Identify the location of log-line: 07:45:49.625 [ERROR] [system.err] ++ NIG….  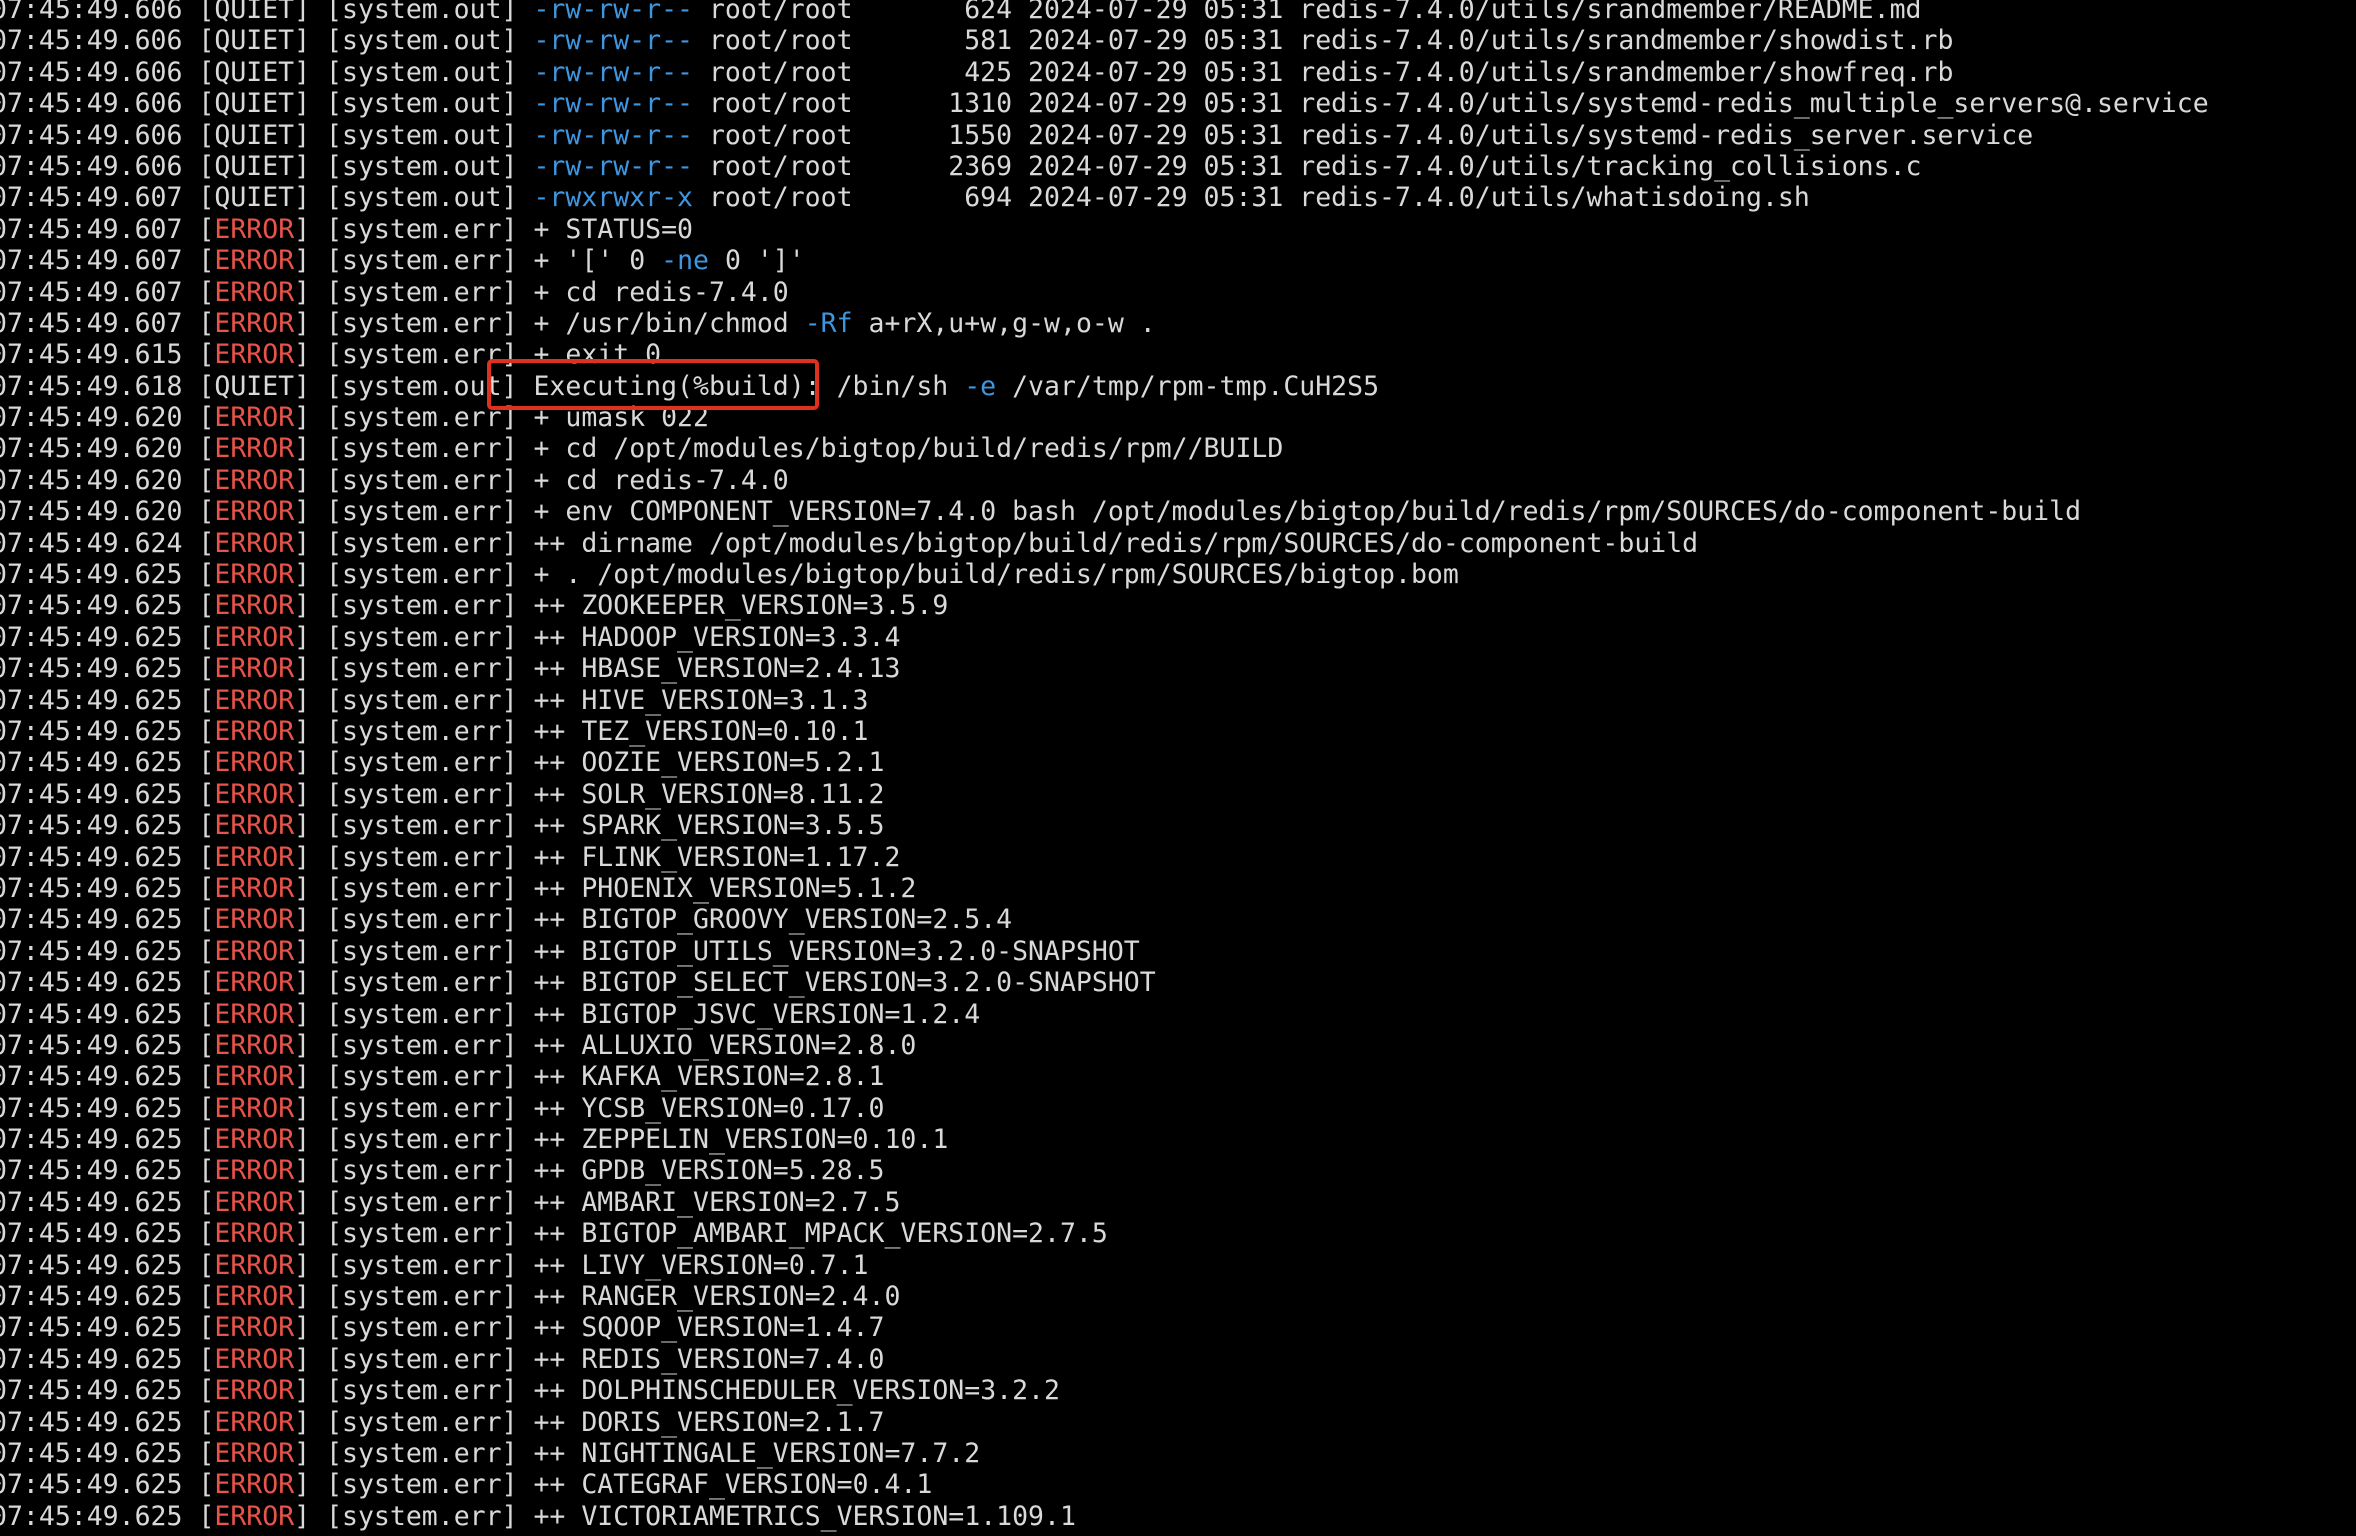
(1178, 1453).